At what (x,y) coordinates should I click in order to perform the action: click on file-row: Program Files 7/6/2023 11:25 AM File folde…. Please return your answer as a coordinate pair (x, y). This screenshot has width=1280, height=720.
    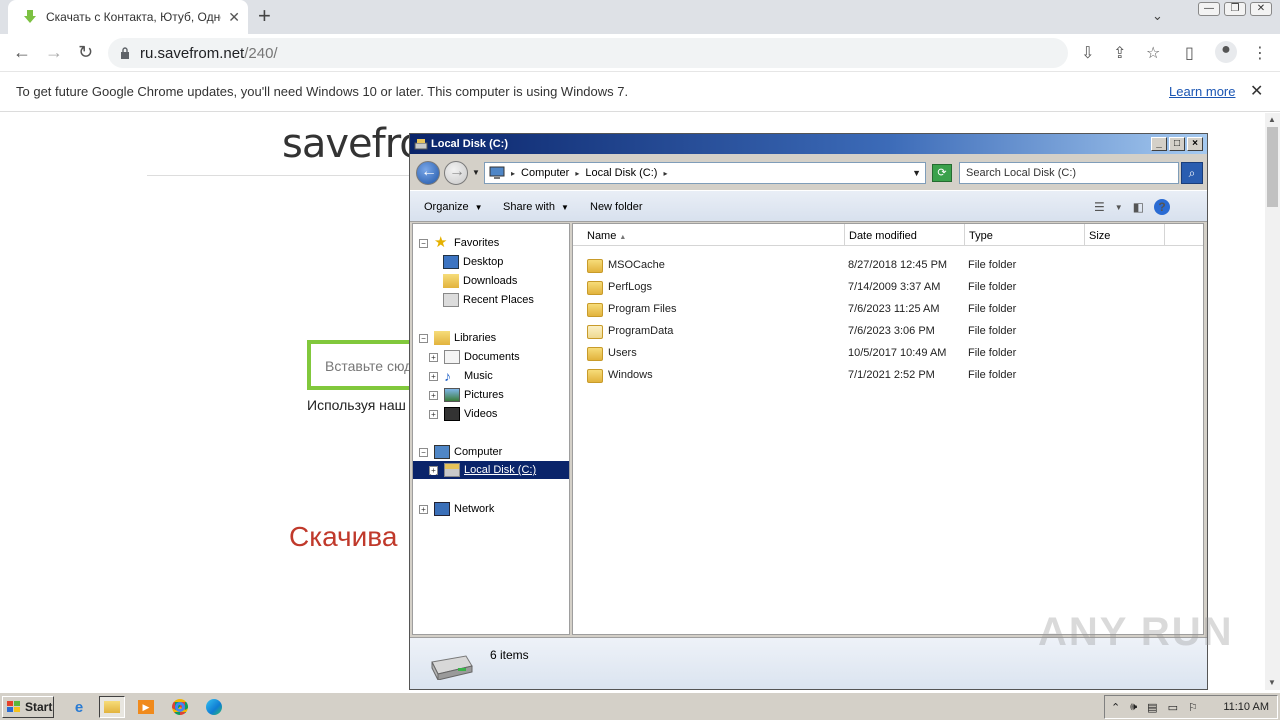
    Looking at the image, I should click on (888, 309).